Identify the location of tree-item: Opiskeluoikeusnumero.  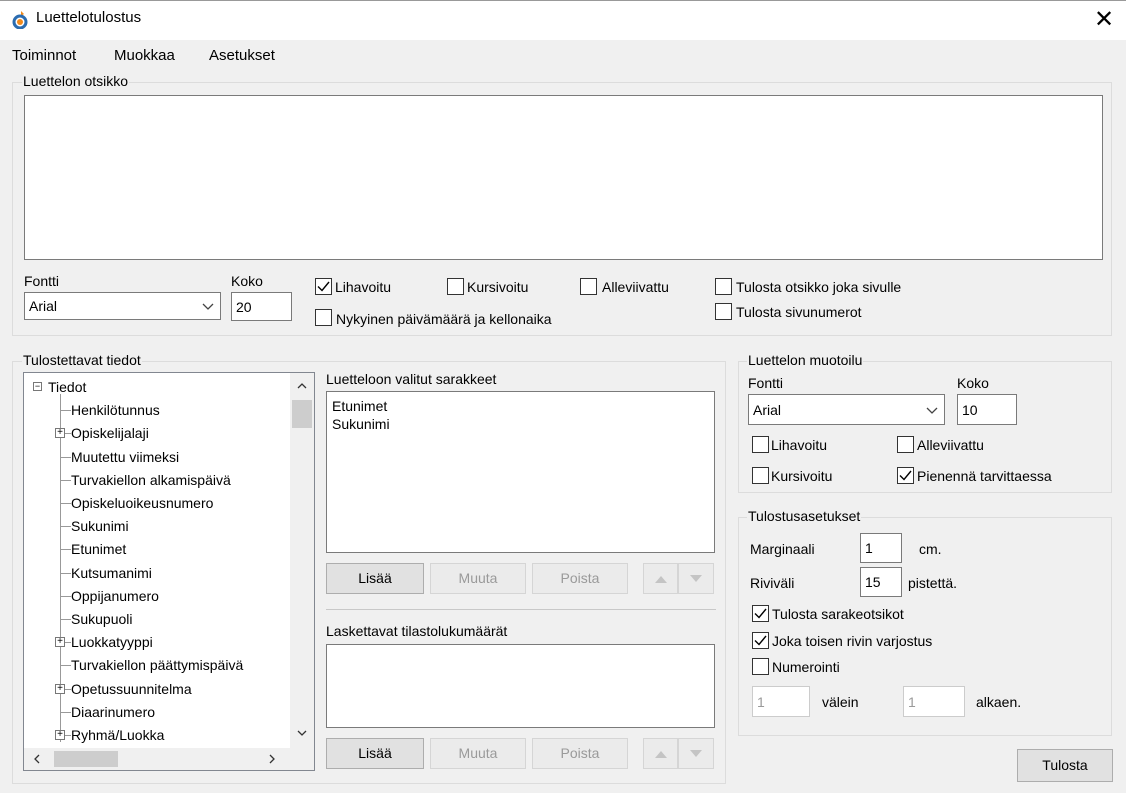
(157, 502).